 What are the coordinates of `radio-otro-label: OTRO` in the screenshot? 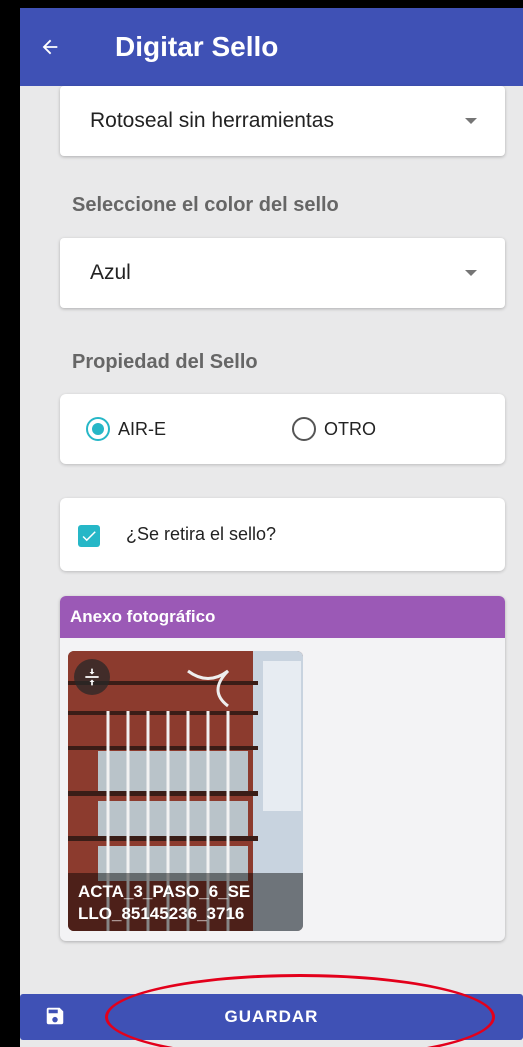 It's located at (350, 428).